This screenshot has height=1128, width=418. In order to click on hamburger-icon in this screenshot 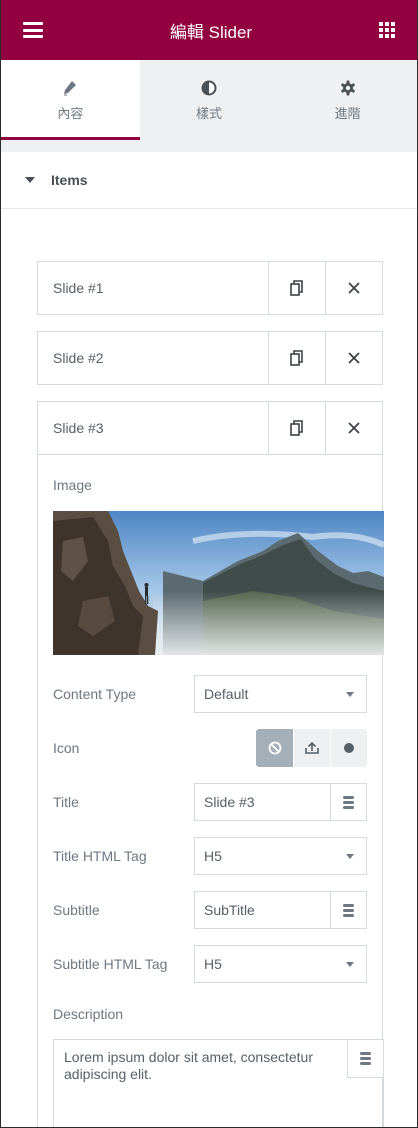, I will do `click(33, 30)`.